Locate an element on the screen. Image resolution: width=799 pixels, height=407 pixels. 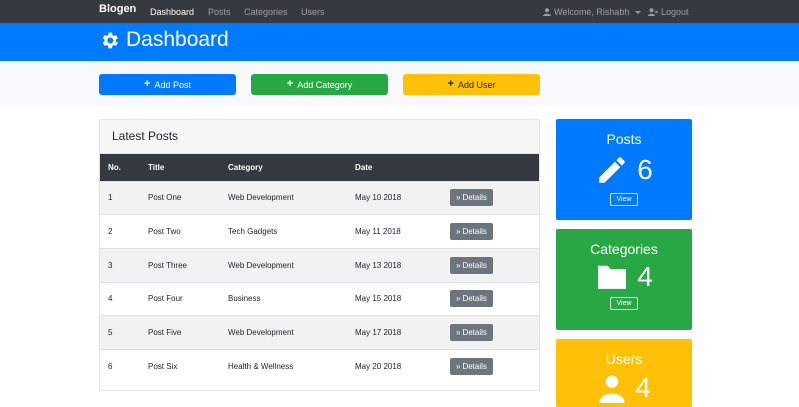
nav-dashboard: Dashboard is located at coordinates (172, 12).